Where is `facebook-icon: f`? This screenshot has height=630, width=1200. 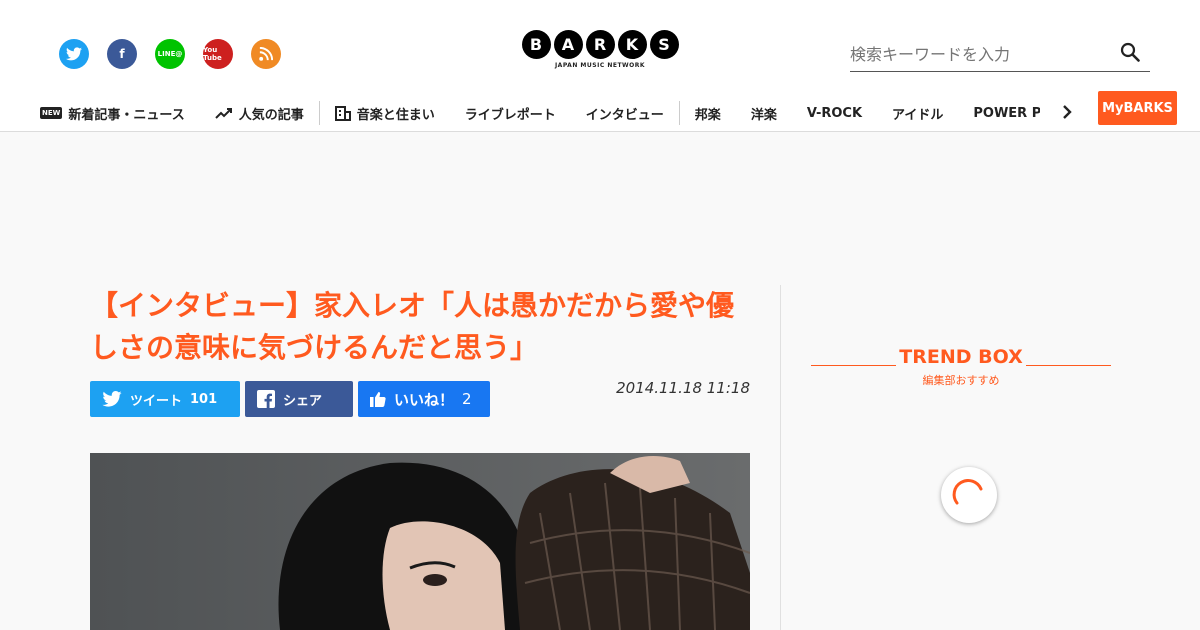
facebook-icon: f is located at coordinates (122, 54).